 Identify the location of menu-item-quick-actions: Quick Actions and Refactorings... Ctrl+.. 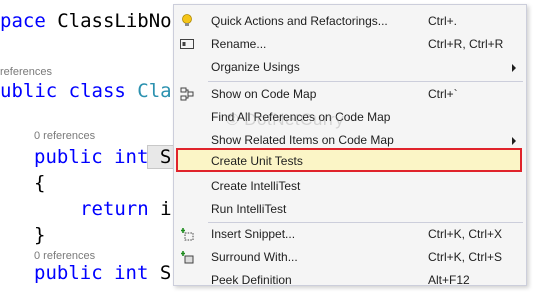
(350, 21).